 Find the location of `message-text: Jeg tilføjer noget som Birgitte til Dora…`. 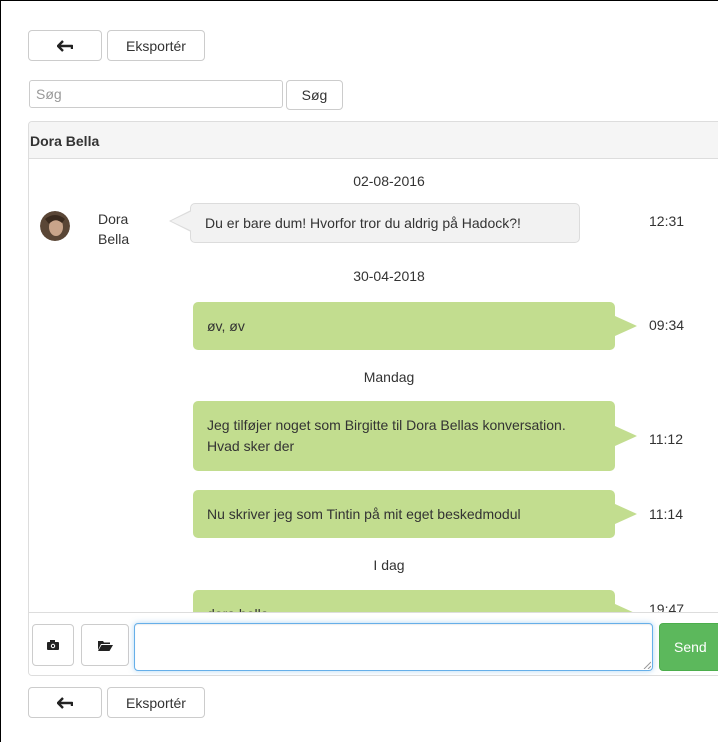

message-text: Jeg tilføjer noget som Birgitte til Dora… is located at coordinates (386, 435).